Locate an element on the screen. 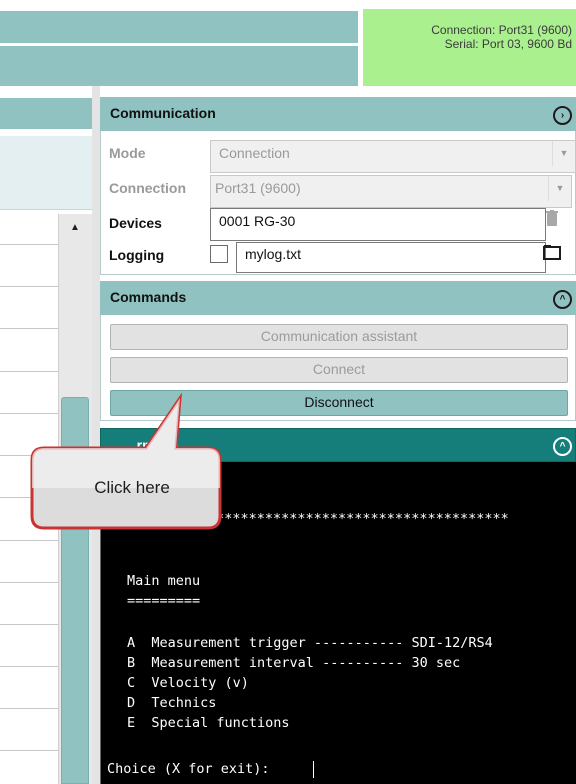 This screenshot has height=784, width=576. secondary-toolbar-bar is located at coordinates (179, 66).